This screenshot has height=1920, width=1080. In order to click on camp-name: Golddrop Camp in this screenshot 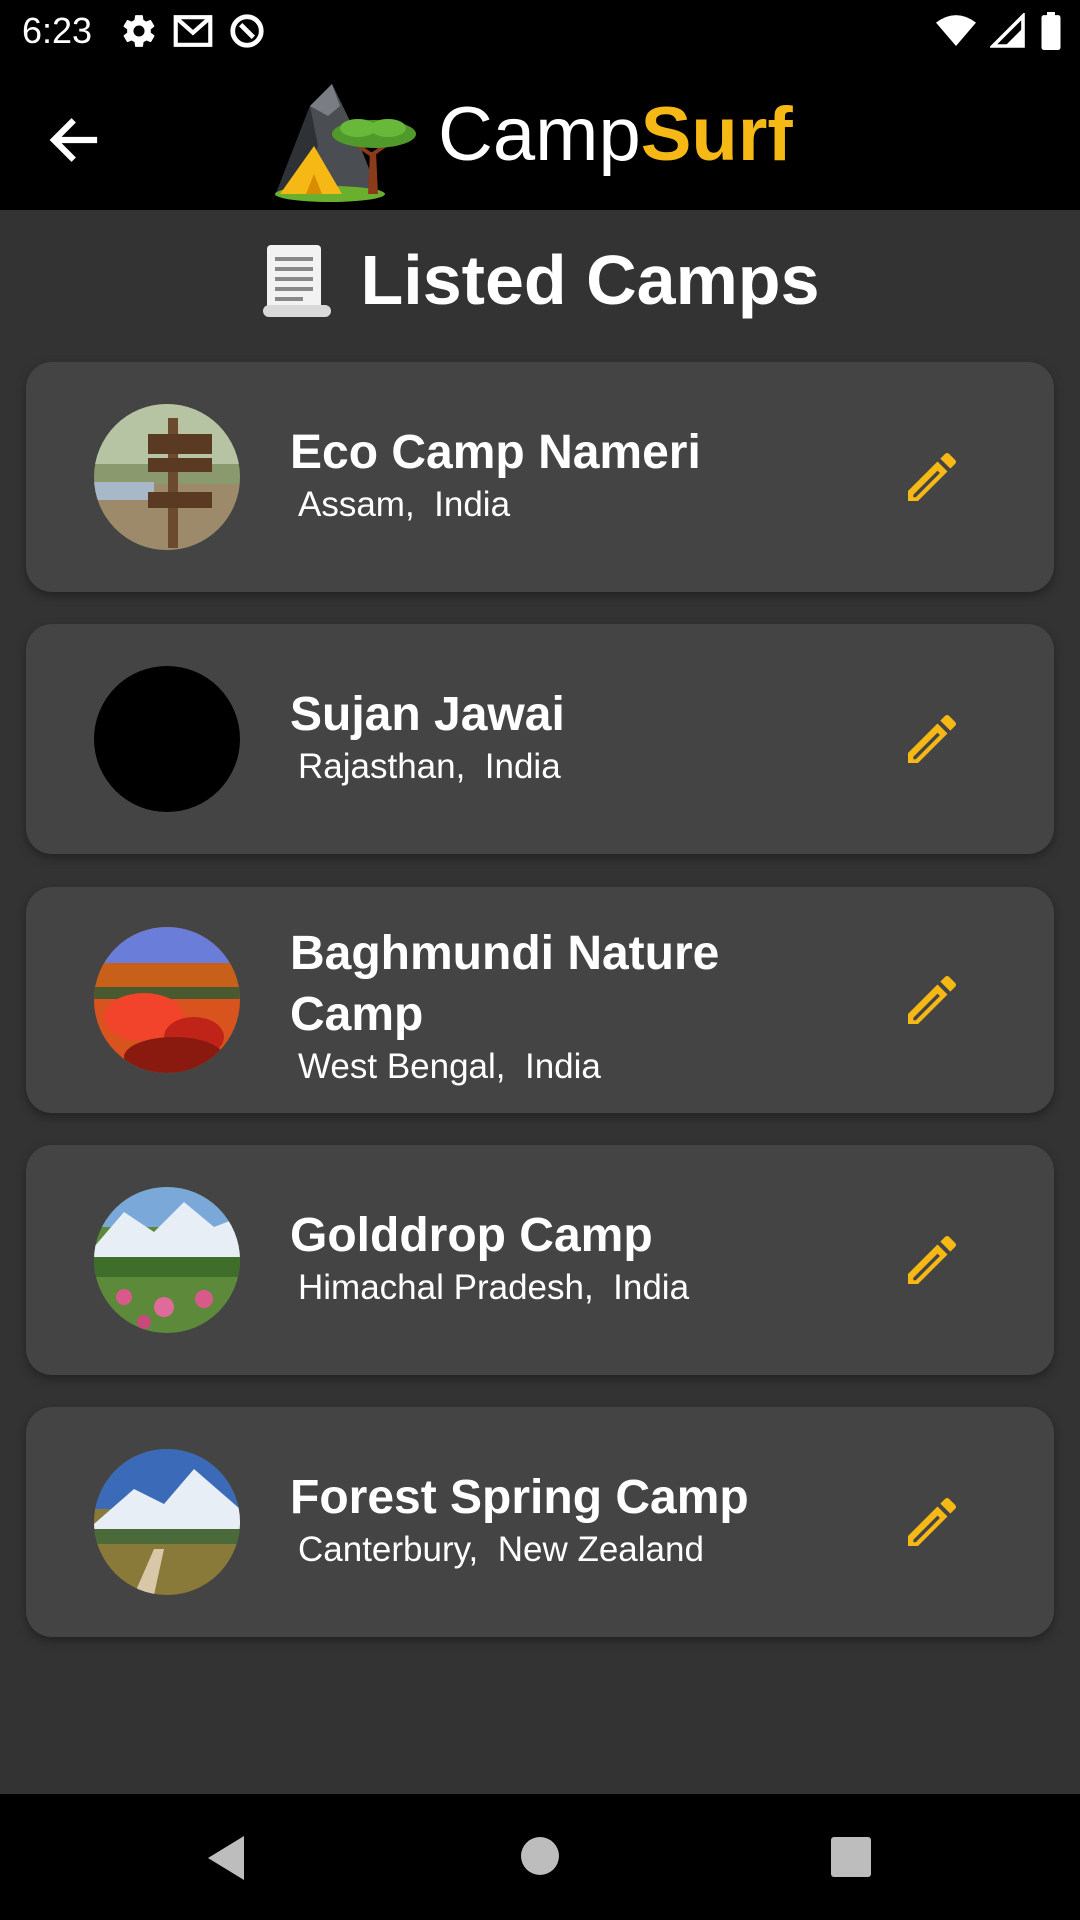, I will do `click(471, 1235)`.